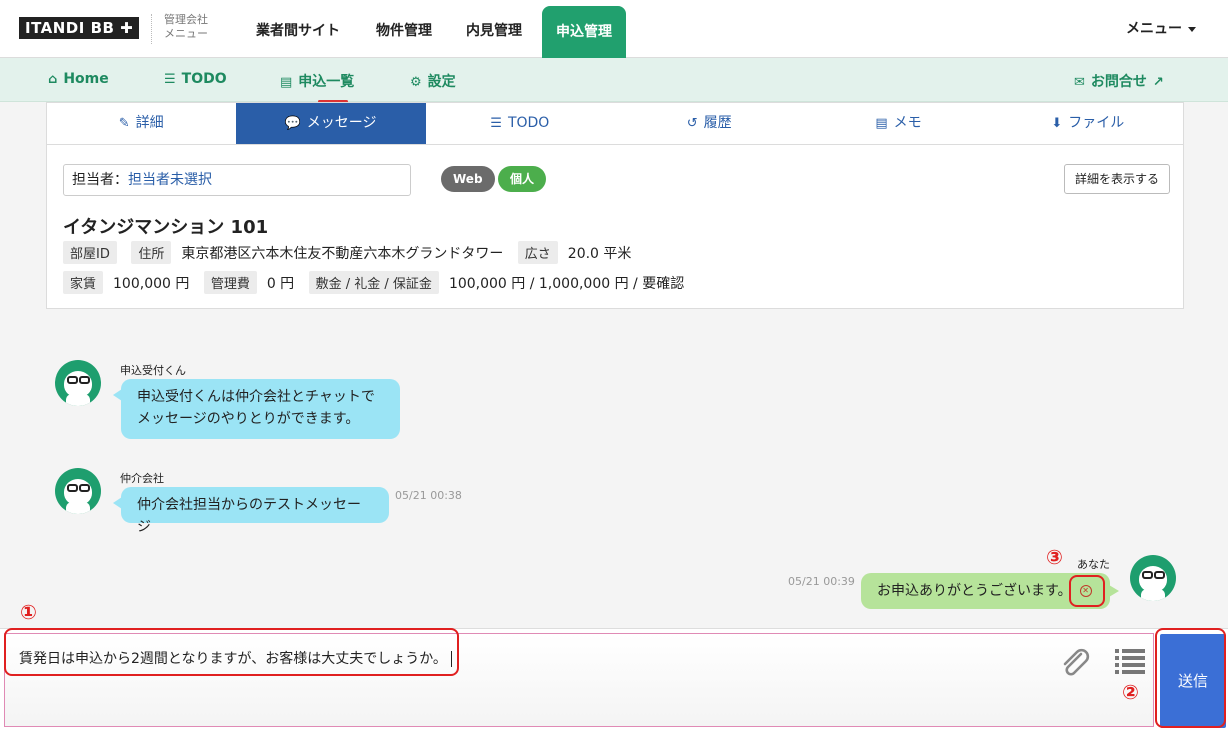 The height and width of the screenshot is (732, 1228). What do you see at coordinates (124, 123) in the screenshot?
I see `edit-icon: ✎` at bounding box center [124, 123].